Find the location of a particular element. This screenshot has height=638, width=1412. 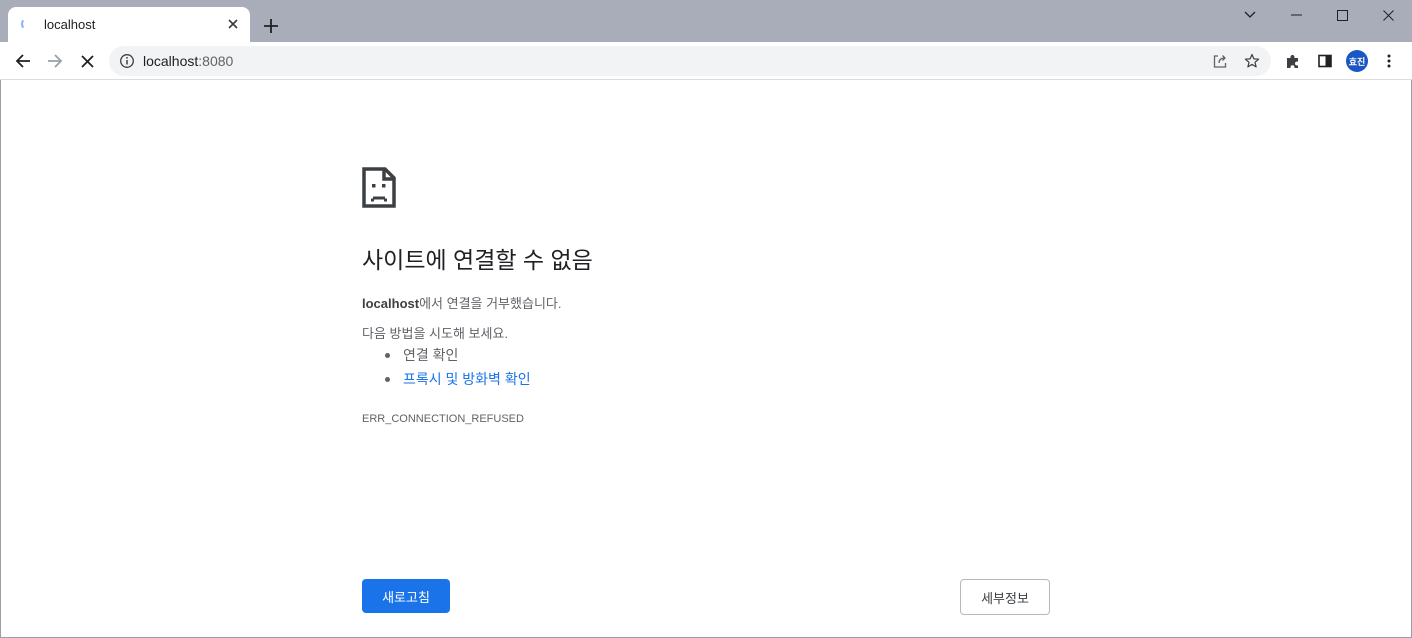

browser-toolbar: localhost:8080 효진 is located at coordinates (706, 61).